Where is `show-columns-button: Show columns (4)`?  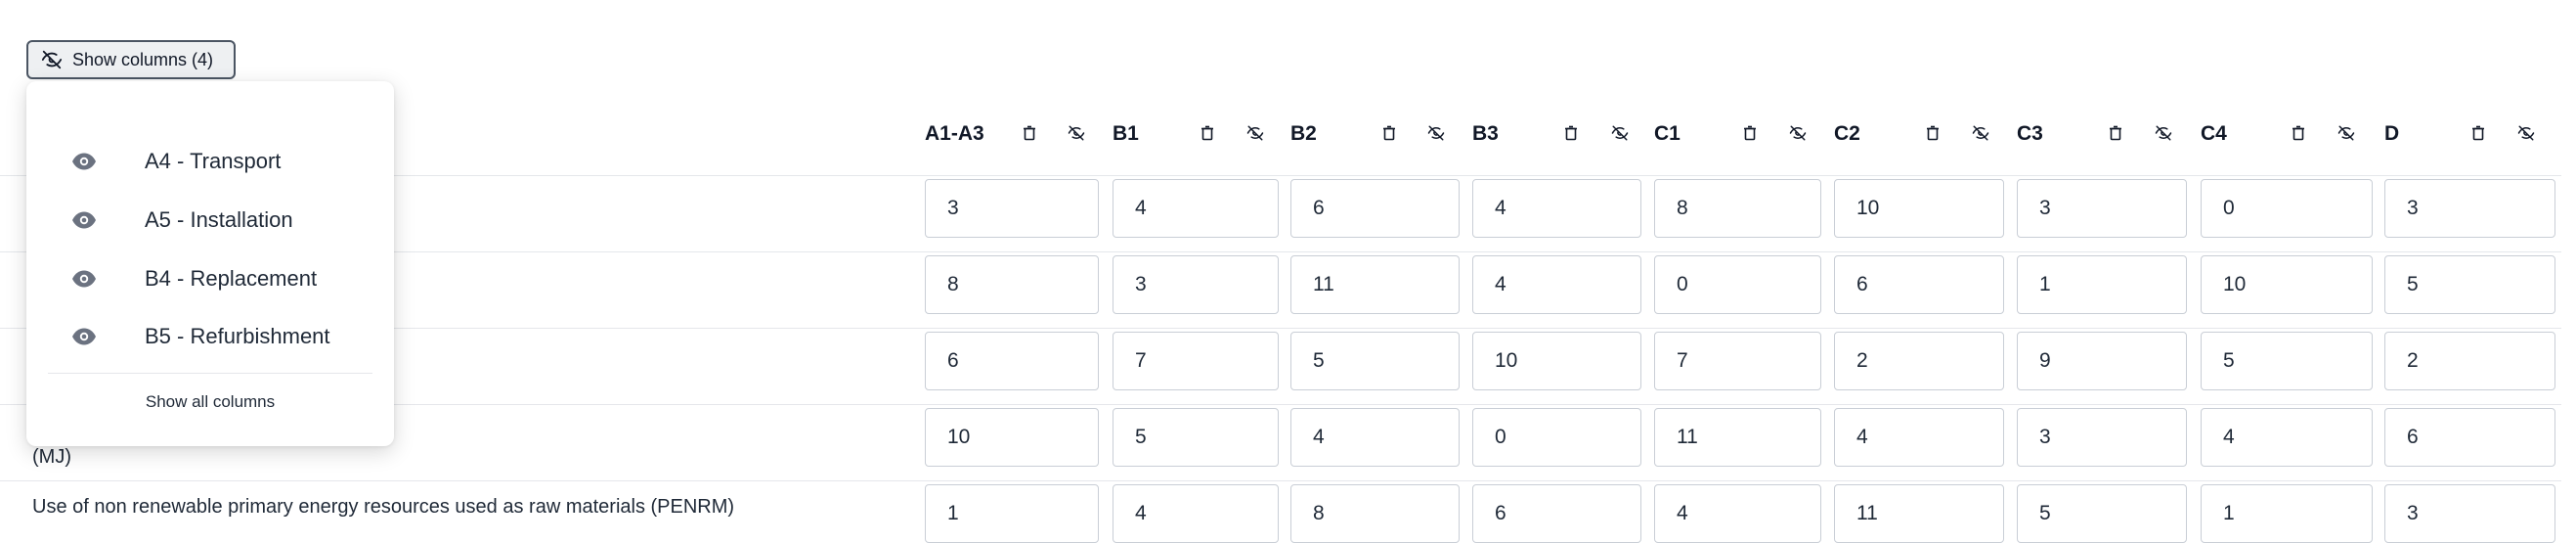
show-columns-button: Show columns (4) is located at coordinates (131, 59).